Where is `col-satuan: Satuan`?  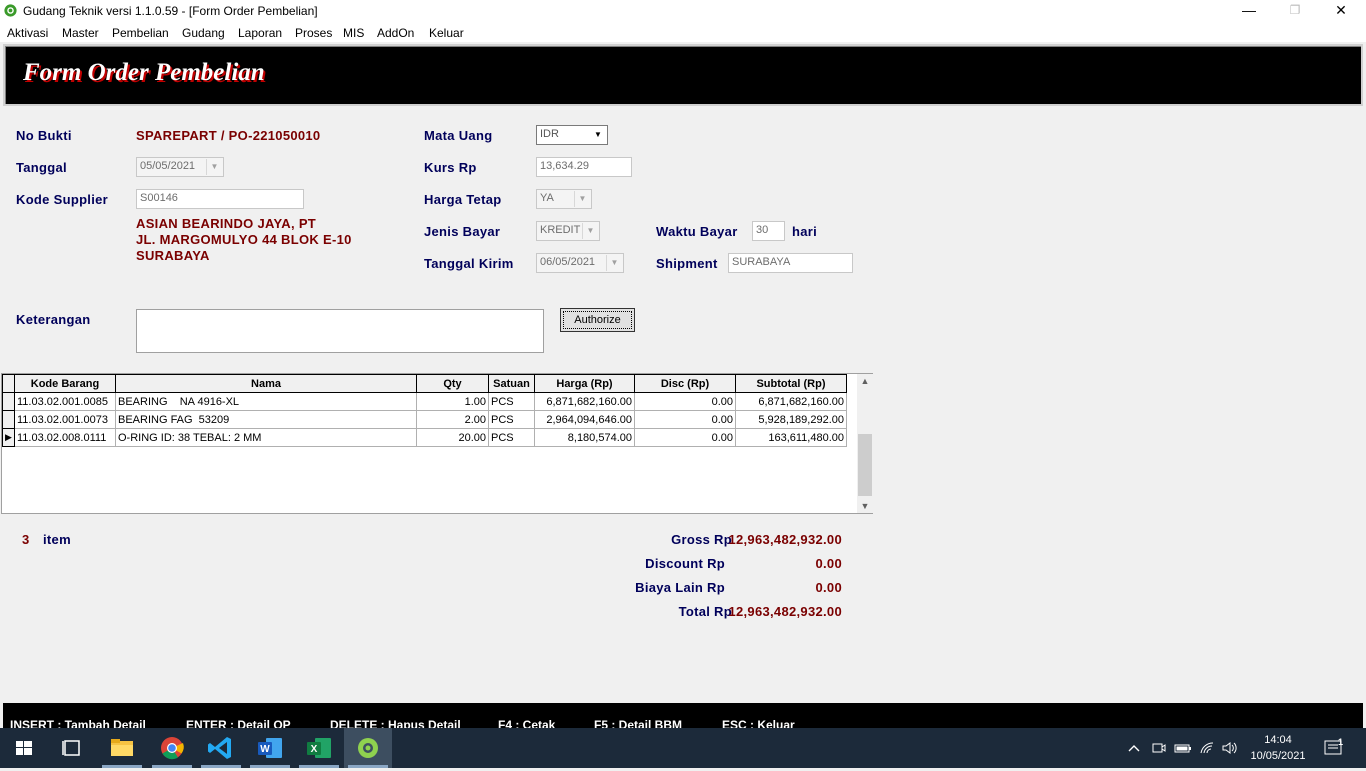
col-satuan: Satuan is located at coordinates (511, 383).